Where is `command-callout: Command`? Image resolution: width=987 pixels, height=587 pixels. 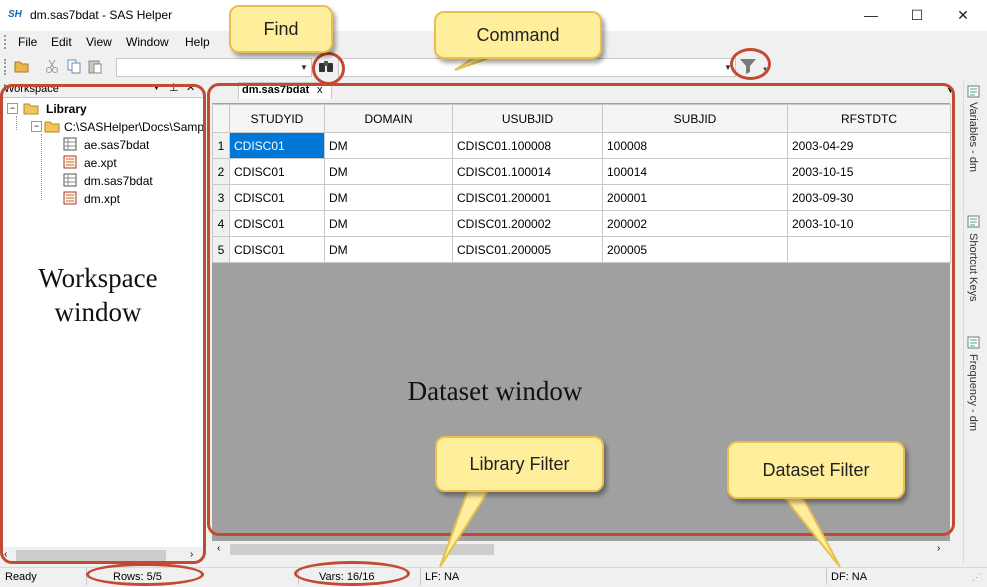
command-callout: Command is located at coordinates (518, 35).